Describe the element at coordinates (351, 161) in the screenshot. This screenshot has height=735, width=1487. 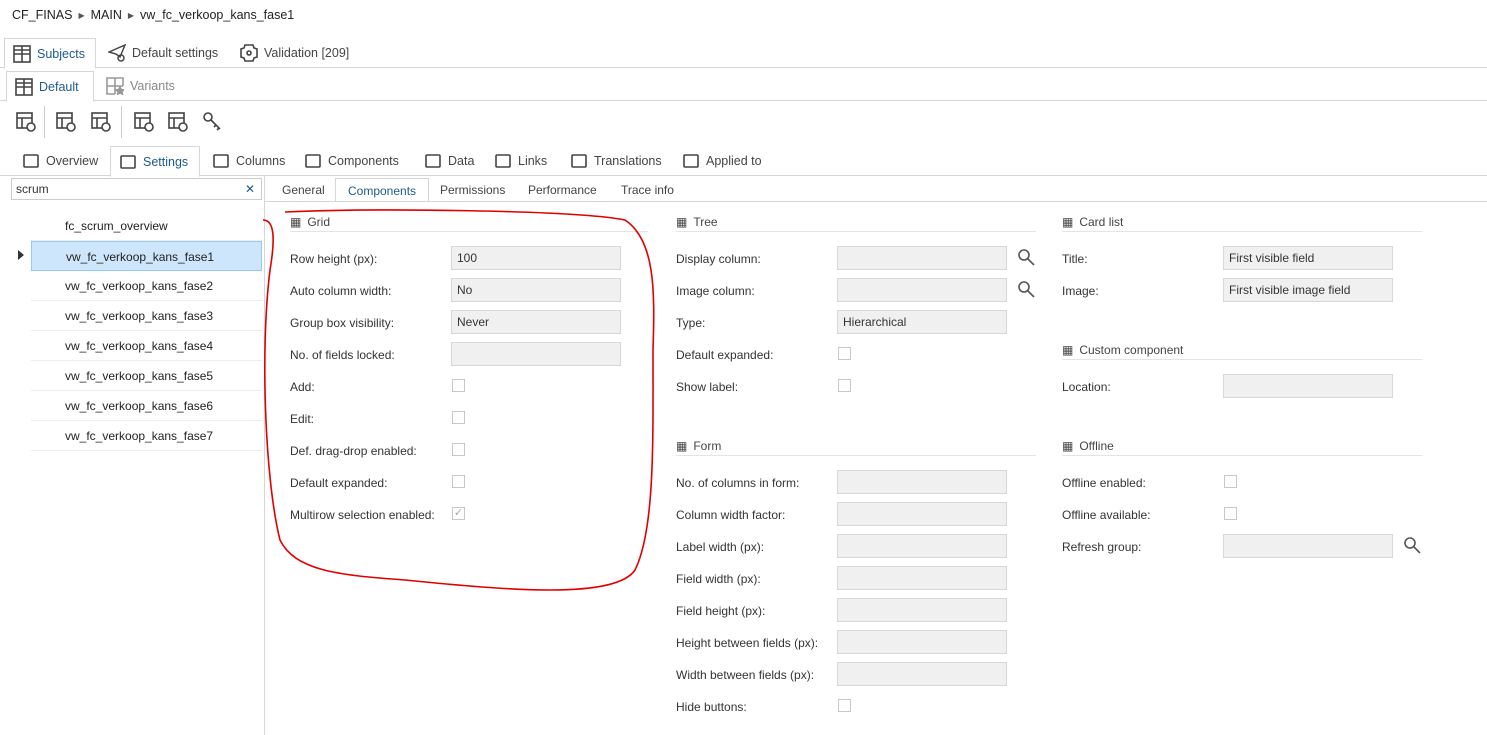
I see `tab-components: Components` at that location.